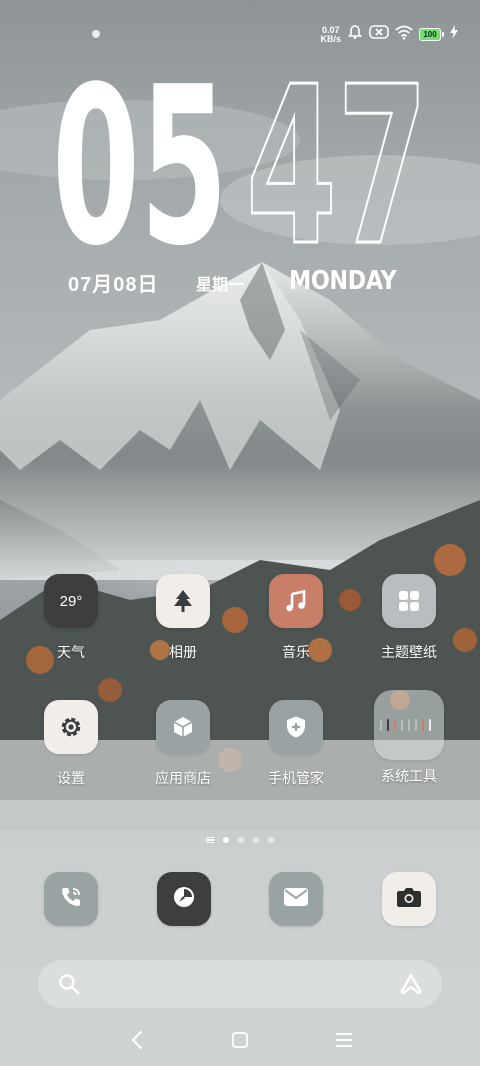 The image size is (480, 1066). I want to click on page-list-icon, so click(210, 840).